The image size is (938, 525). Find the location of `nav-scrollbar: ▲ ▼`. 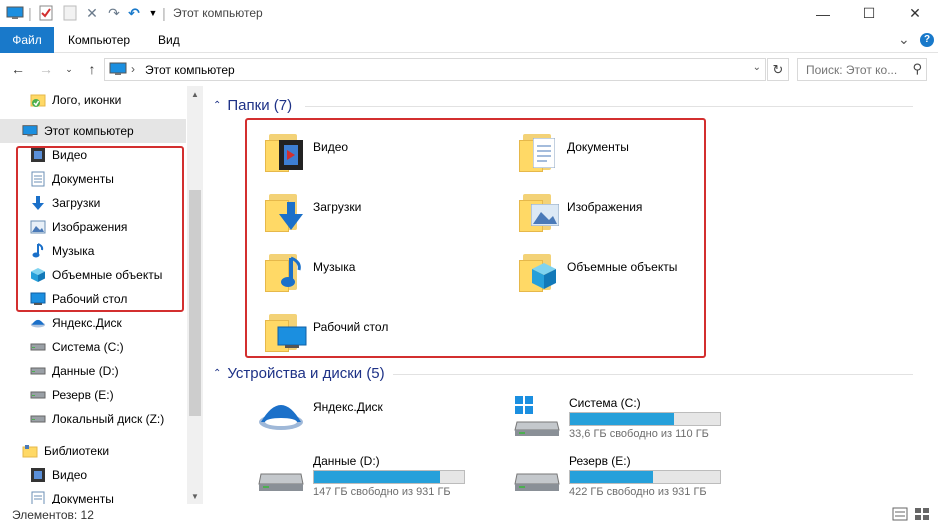

nav-scrollbar: ▲ ▼ is located at coordinates (195, 295).